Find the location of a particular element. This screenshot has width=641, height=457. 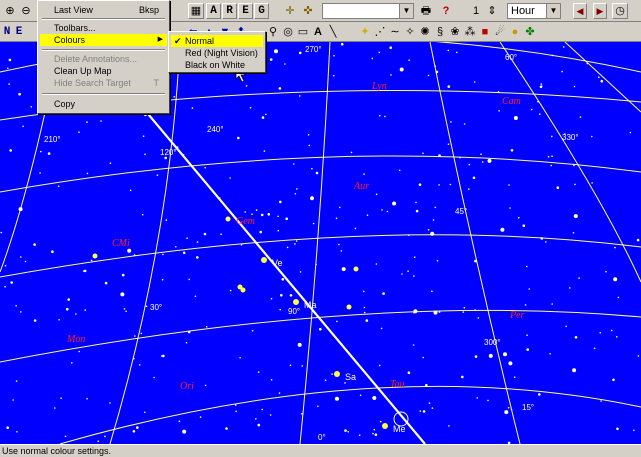

printer-icon: 🖶 is located at coordinates (426, 11).